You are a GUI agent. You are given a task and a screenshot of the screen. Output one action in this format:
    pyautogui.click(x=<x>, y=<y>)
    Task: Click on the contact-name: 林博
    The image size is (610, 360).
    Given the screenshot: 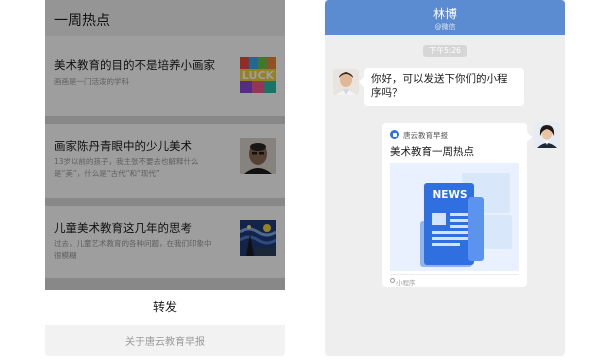 What is the action you would take?
    pyautogui.click(x=444, y=14)
    